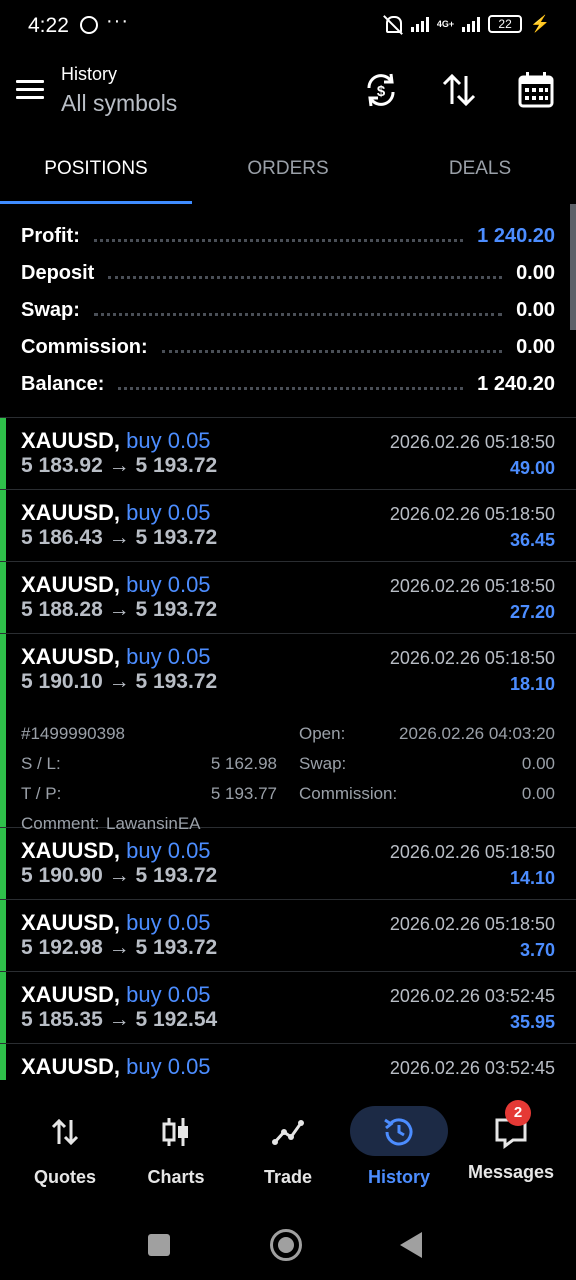 Image resolution: width=576 pixels, height=1280 pixels. I want to click on unread-badge: 2, so click(518, 1113).